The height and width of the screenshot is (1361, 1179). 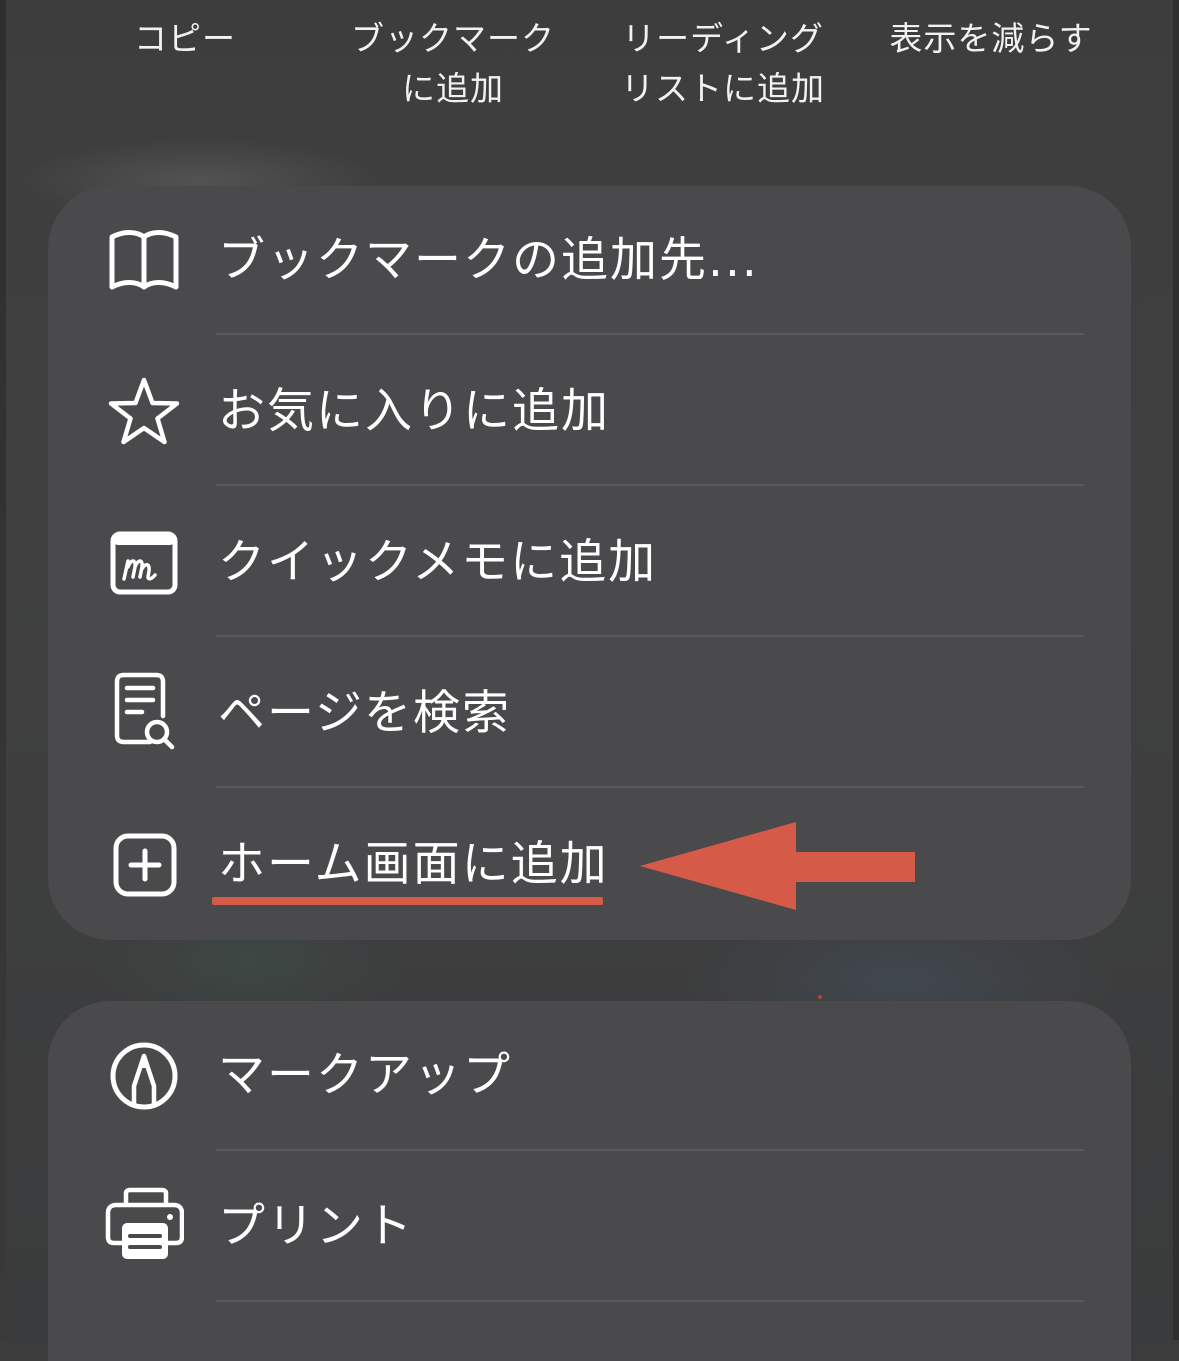 What do you see at coordinates (589, 69) in the screenshot?
I see `share-action-row: コピー ブックマーク に追加 リーディング リストに追加 表示を減らす` at bounding box center [589, 69].